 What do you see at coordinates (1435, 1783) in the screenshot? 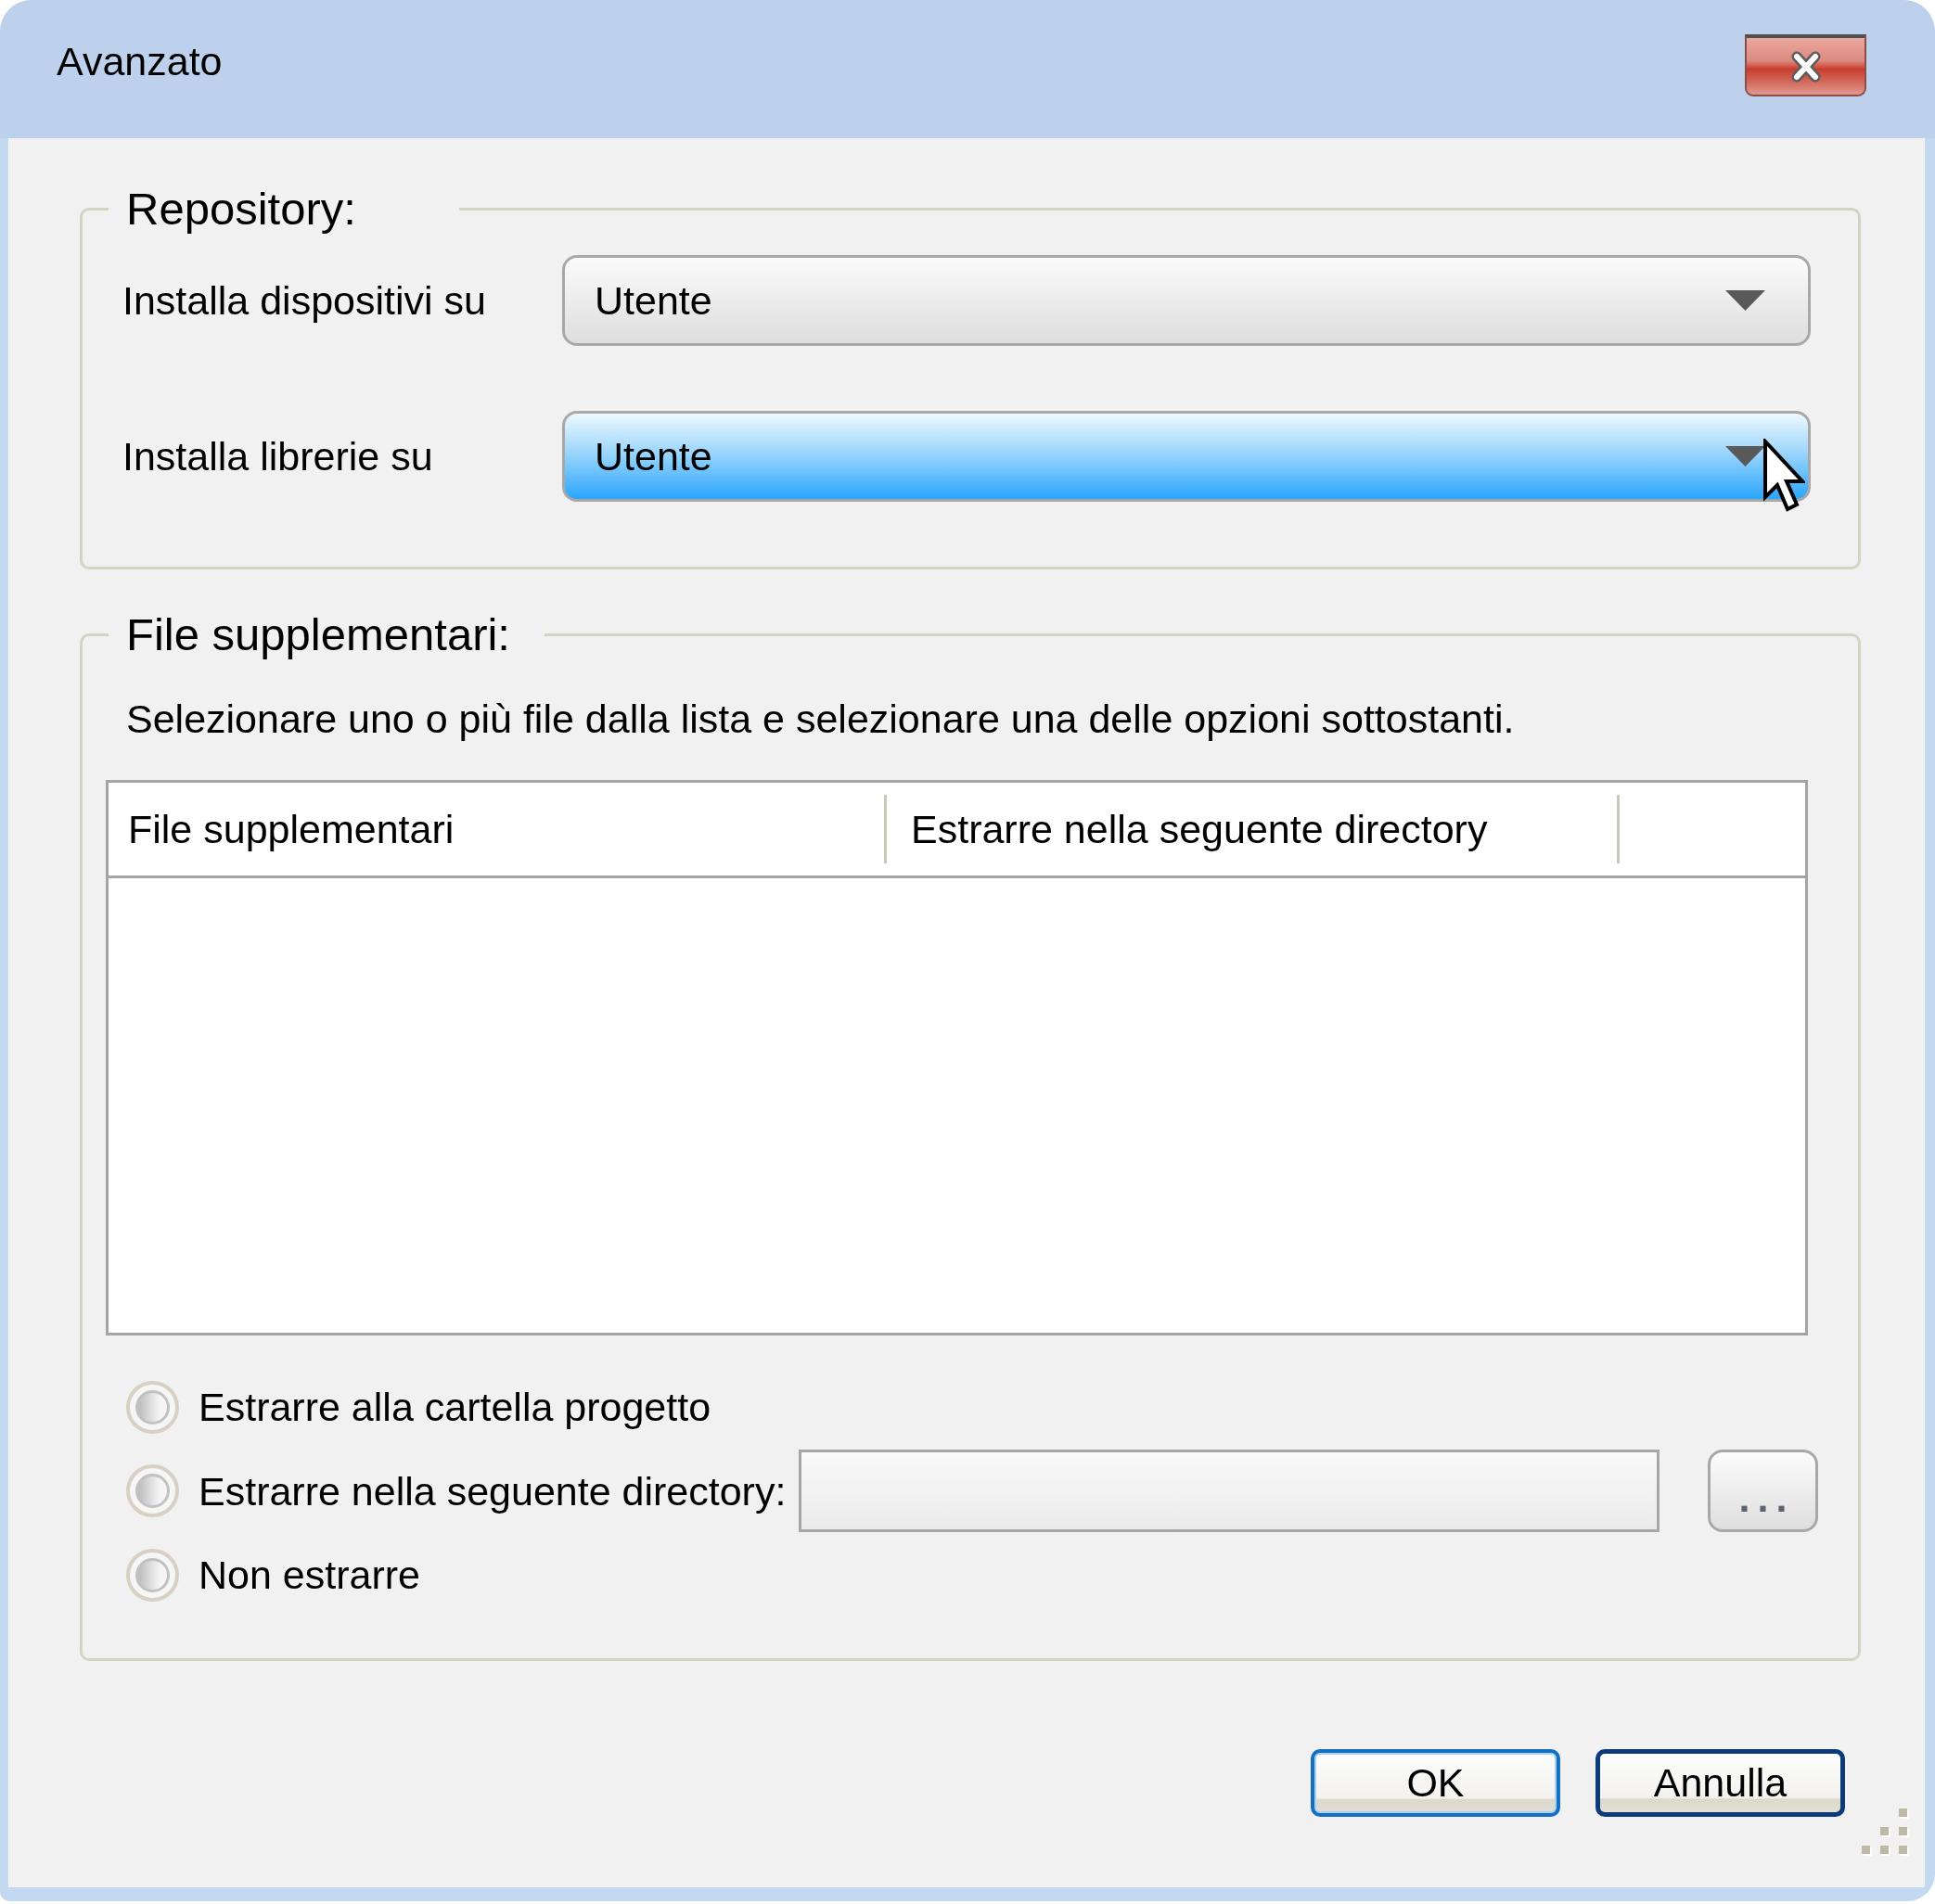
I see `dialog-button: OK` at bounding box center [1435, 1783].